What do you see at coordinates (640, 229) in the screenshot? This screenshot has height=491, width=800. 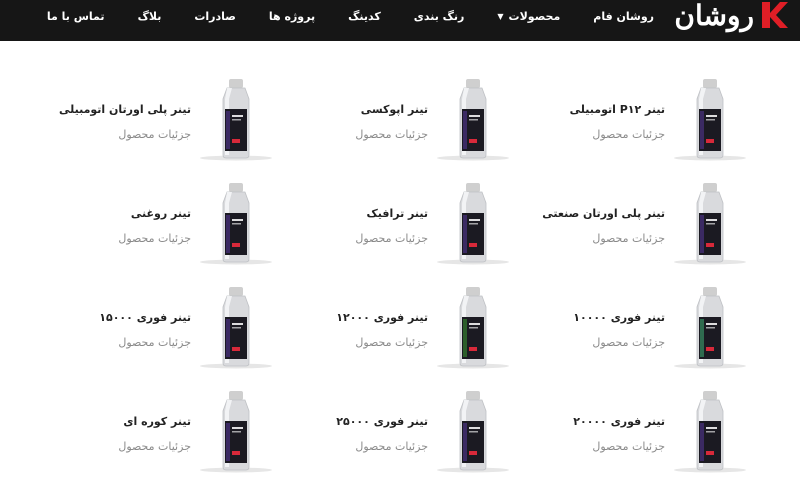 I see `product-card: تینر پلی اورتان صنعتی جزئیات محصول` at bounding box center [640, 229].